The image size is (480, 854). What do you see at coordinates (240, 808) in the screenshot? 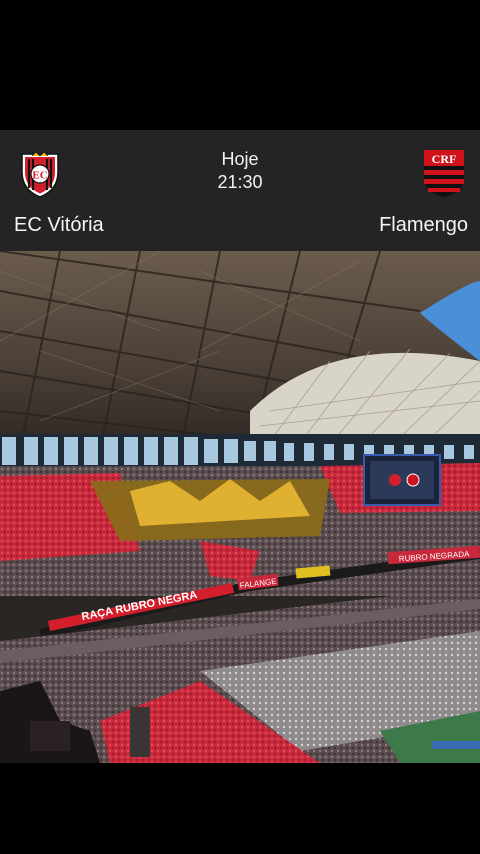
I see `bottom-black-area` at bounding box center [240, 808].